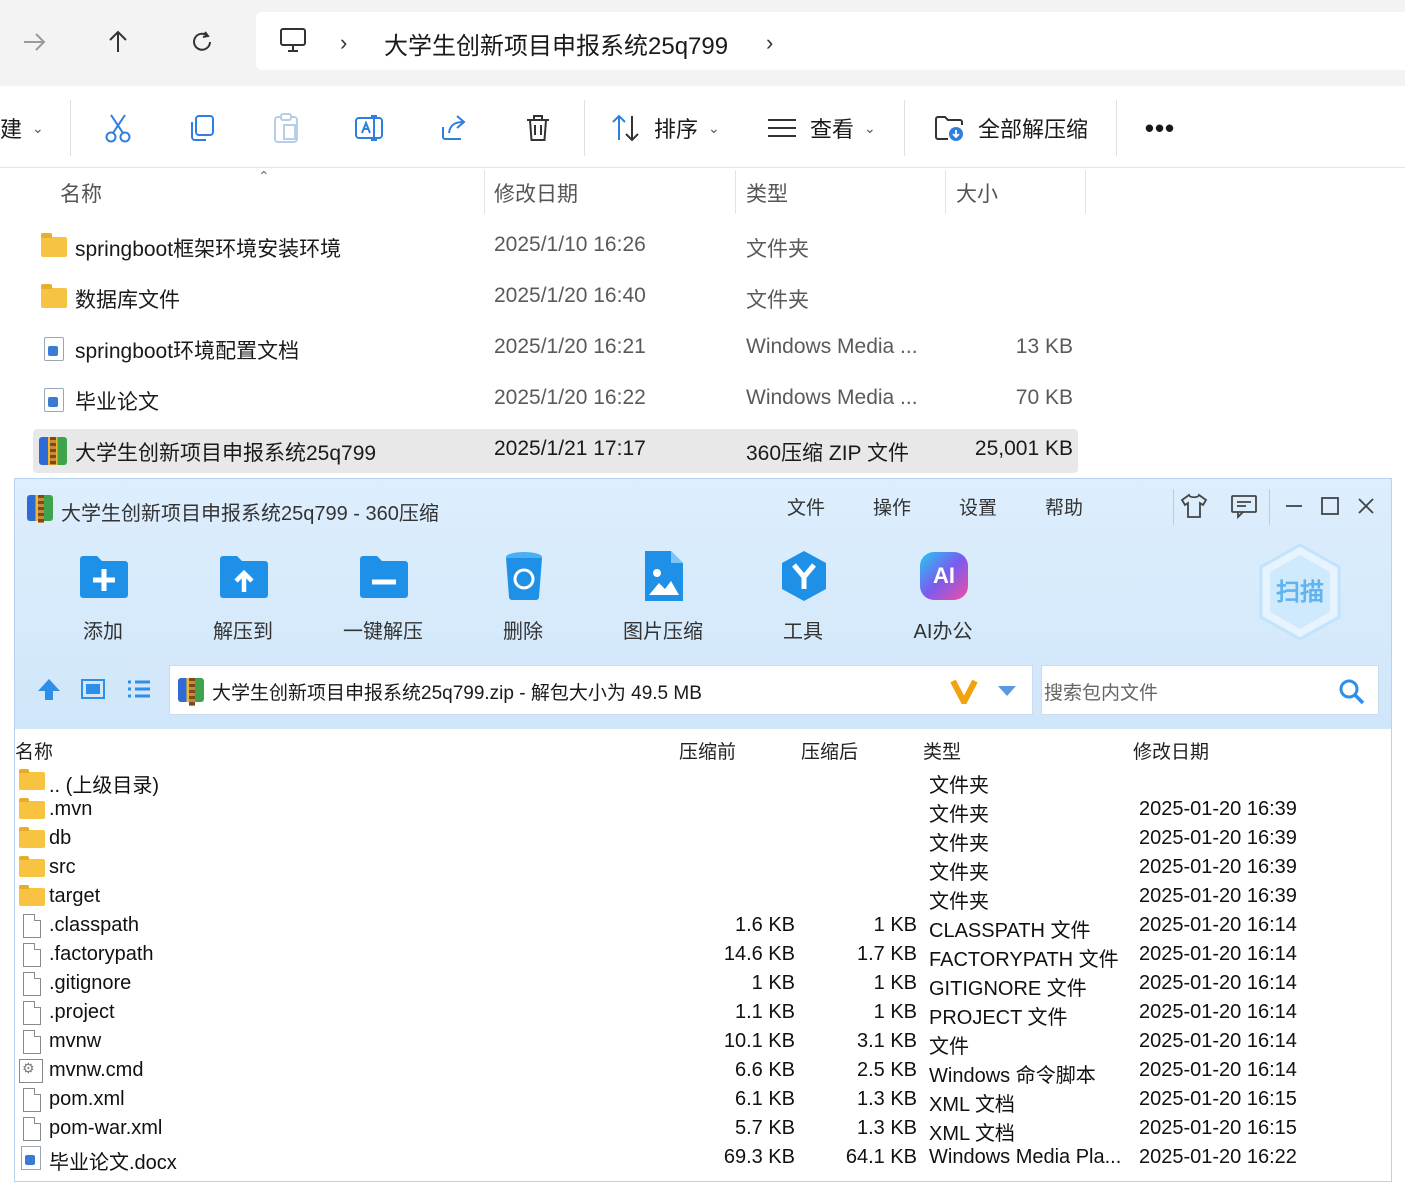 Image resolution: width=1405 pixels, height=1182 pixels. Describe the element at coordinates (830, 41) in the screenshot. I see `address-bar: › 大学生创新项目申报系统25q799 ›` at that location.